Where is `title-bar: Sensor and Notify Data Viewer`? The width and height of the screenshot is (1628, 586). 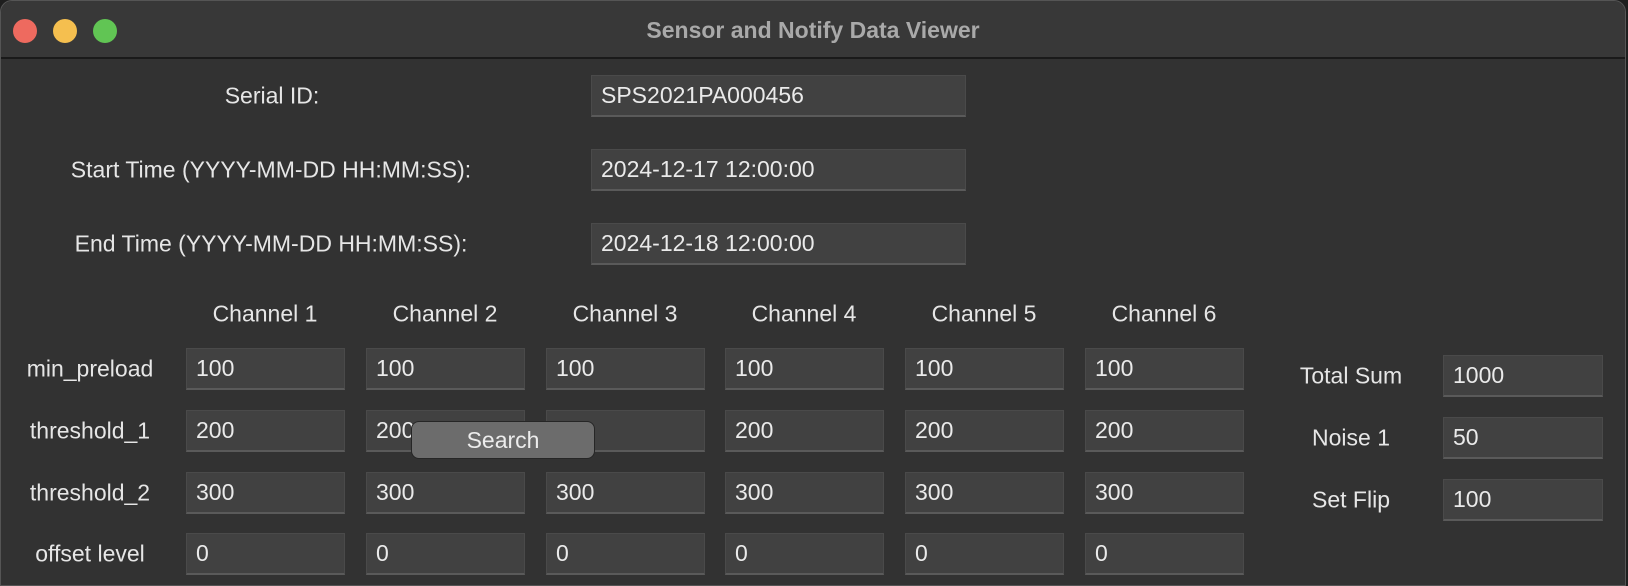 title-bar: Sensor and Notify Data Viewer is located at coordinates (813, 30).